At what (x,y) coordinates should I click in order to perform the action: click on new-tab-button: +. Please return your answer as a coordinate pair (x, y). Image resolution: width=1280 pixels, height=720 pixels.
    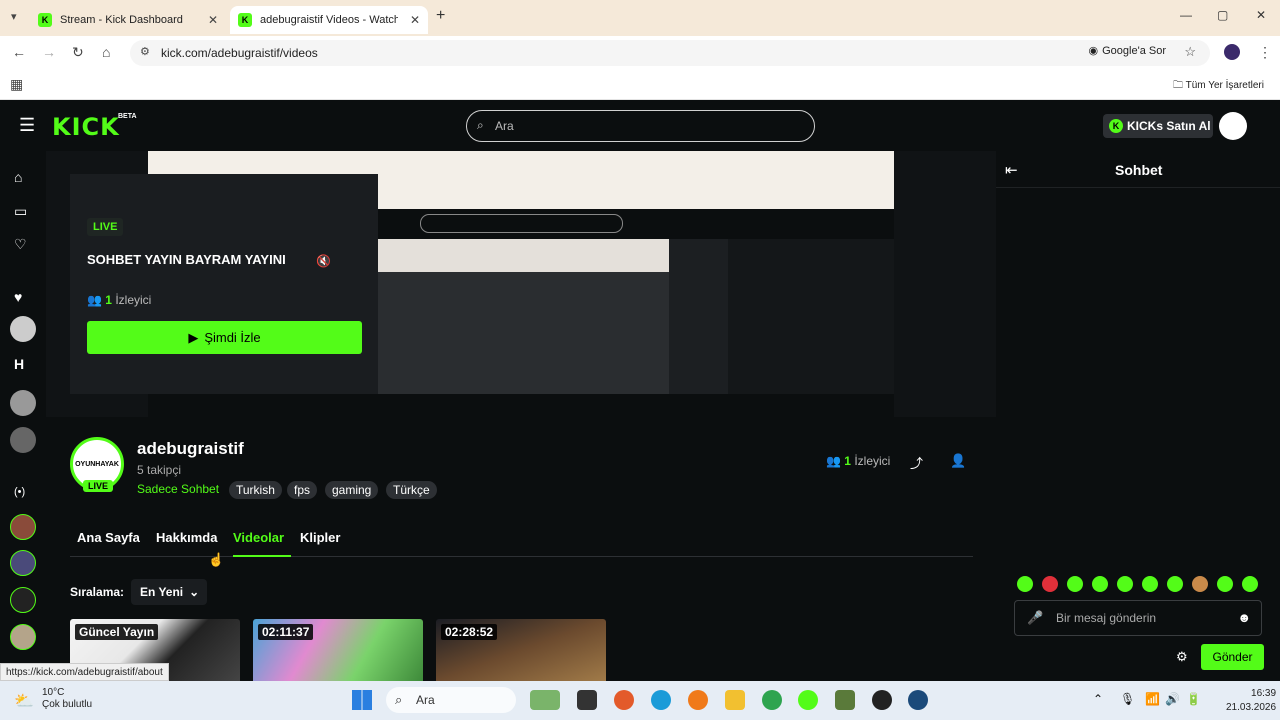
    Looking at the image, I should click on (440, 16).